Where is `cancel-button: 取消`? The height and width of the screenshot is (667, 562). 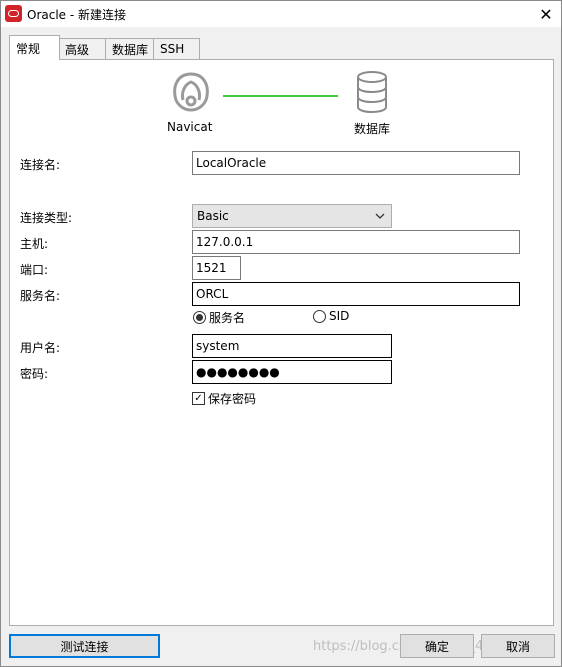
cancel-button: 取消 is located at coordinates (518, 646).